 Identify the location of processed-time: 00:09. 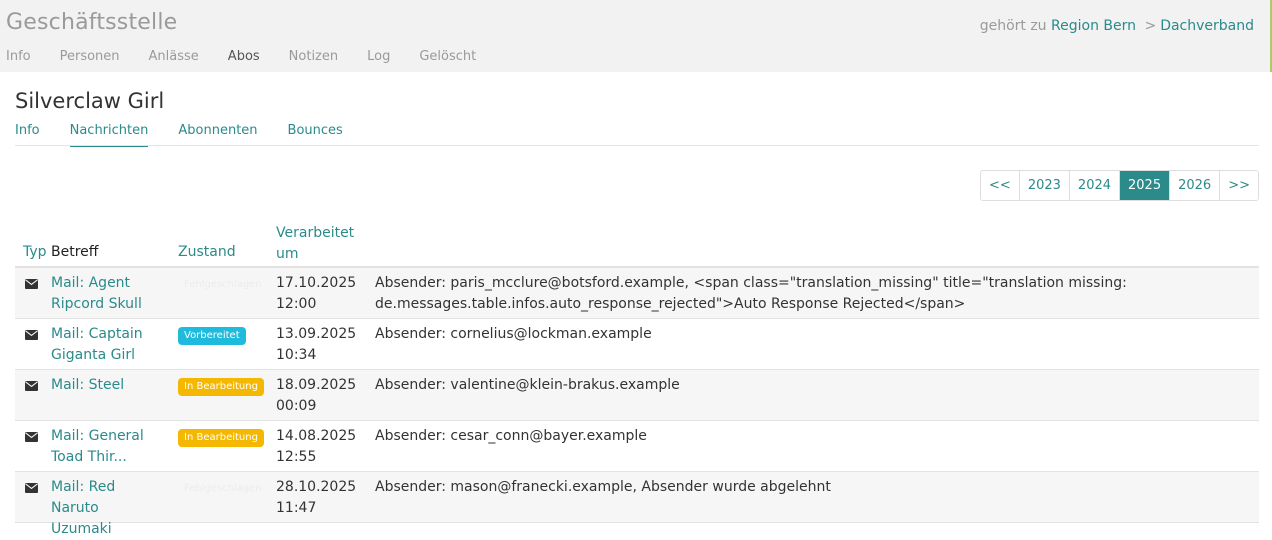
(296, 406).